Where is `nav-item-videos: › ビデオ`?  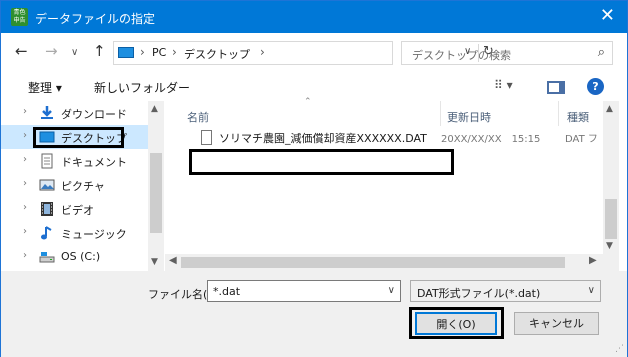 nav-item-videos: › ビデオ is located at coordinates (75, 209).